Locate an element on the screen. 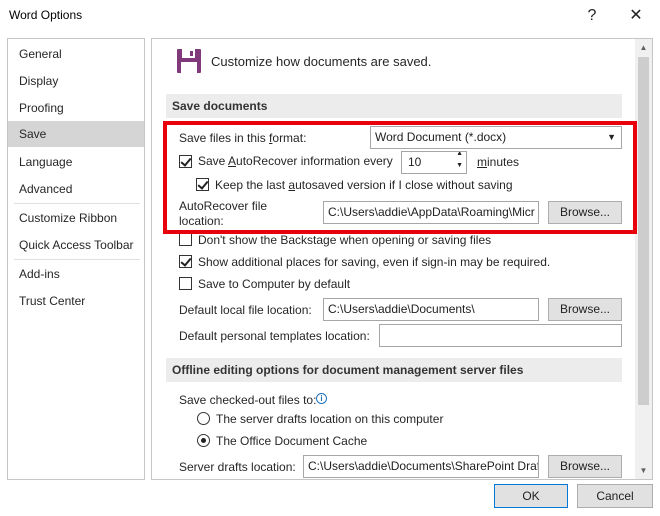 The image size is (660, 516). scroll-down-icon: ▼ is located at coordinates (643, 470).